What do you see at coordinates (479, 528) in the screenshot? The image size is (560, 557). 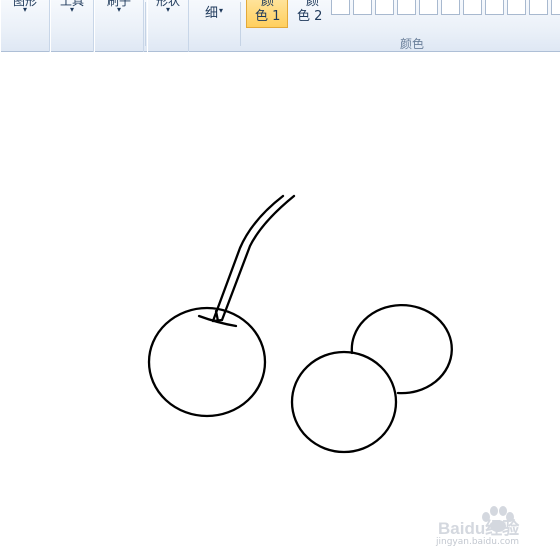 I see `watermark-brand: Baidu经验` at bounding box center [479, 528].